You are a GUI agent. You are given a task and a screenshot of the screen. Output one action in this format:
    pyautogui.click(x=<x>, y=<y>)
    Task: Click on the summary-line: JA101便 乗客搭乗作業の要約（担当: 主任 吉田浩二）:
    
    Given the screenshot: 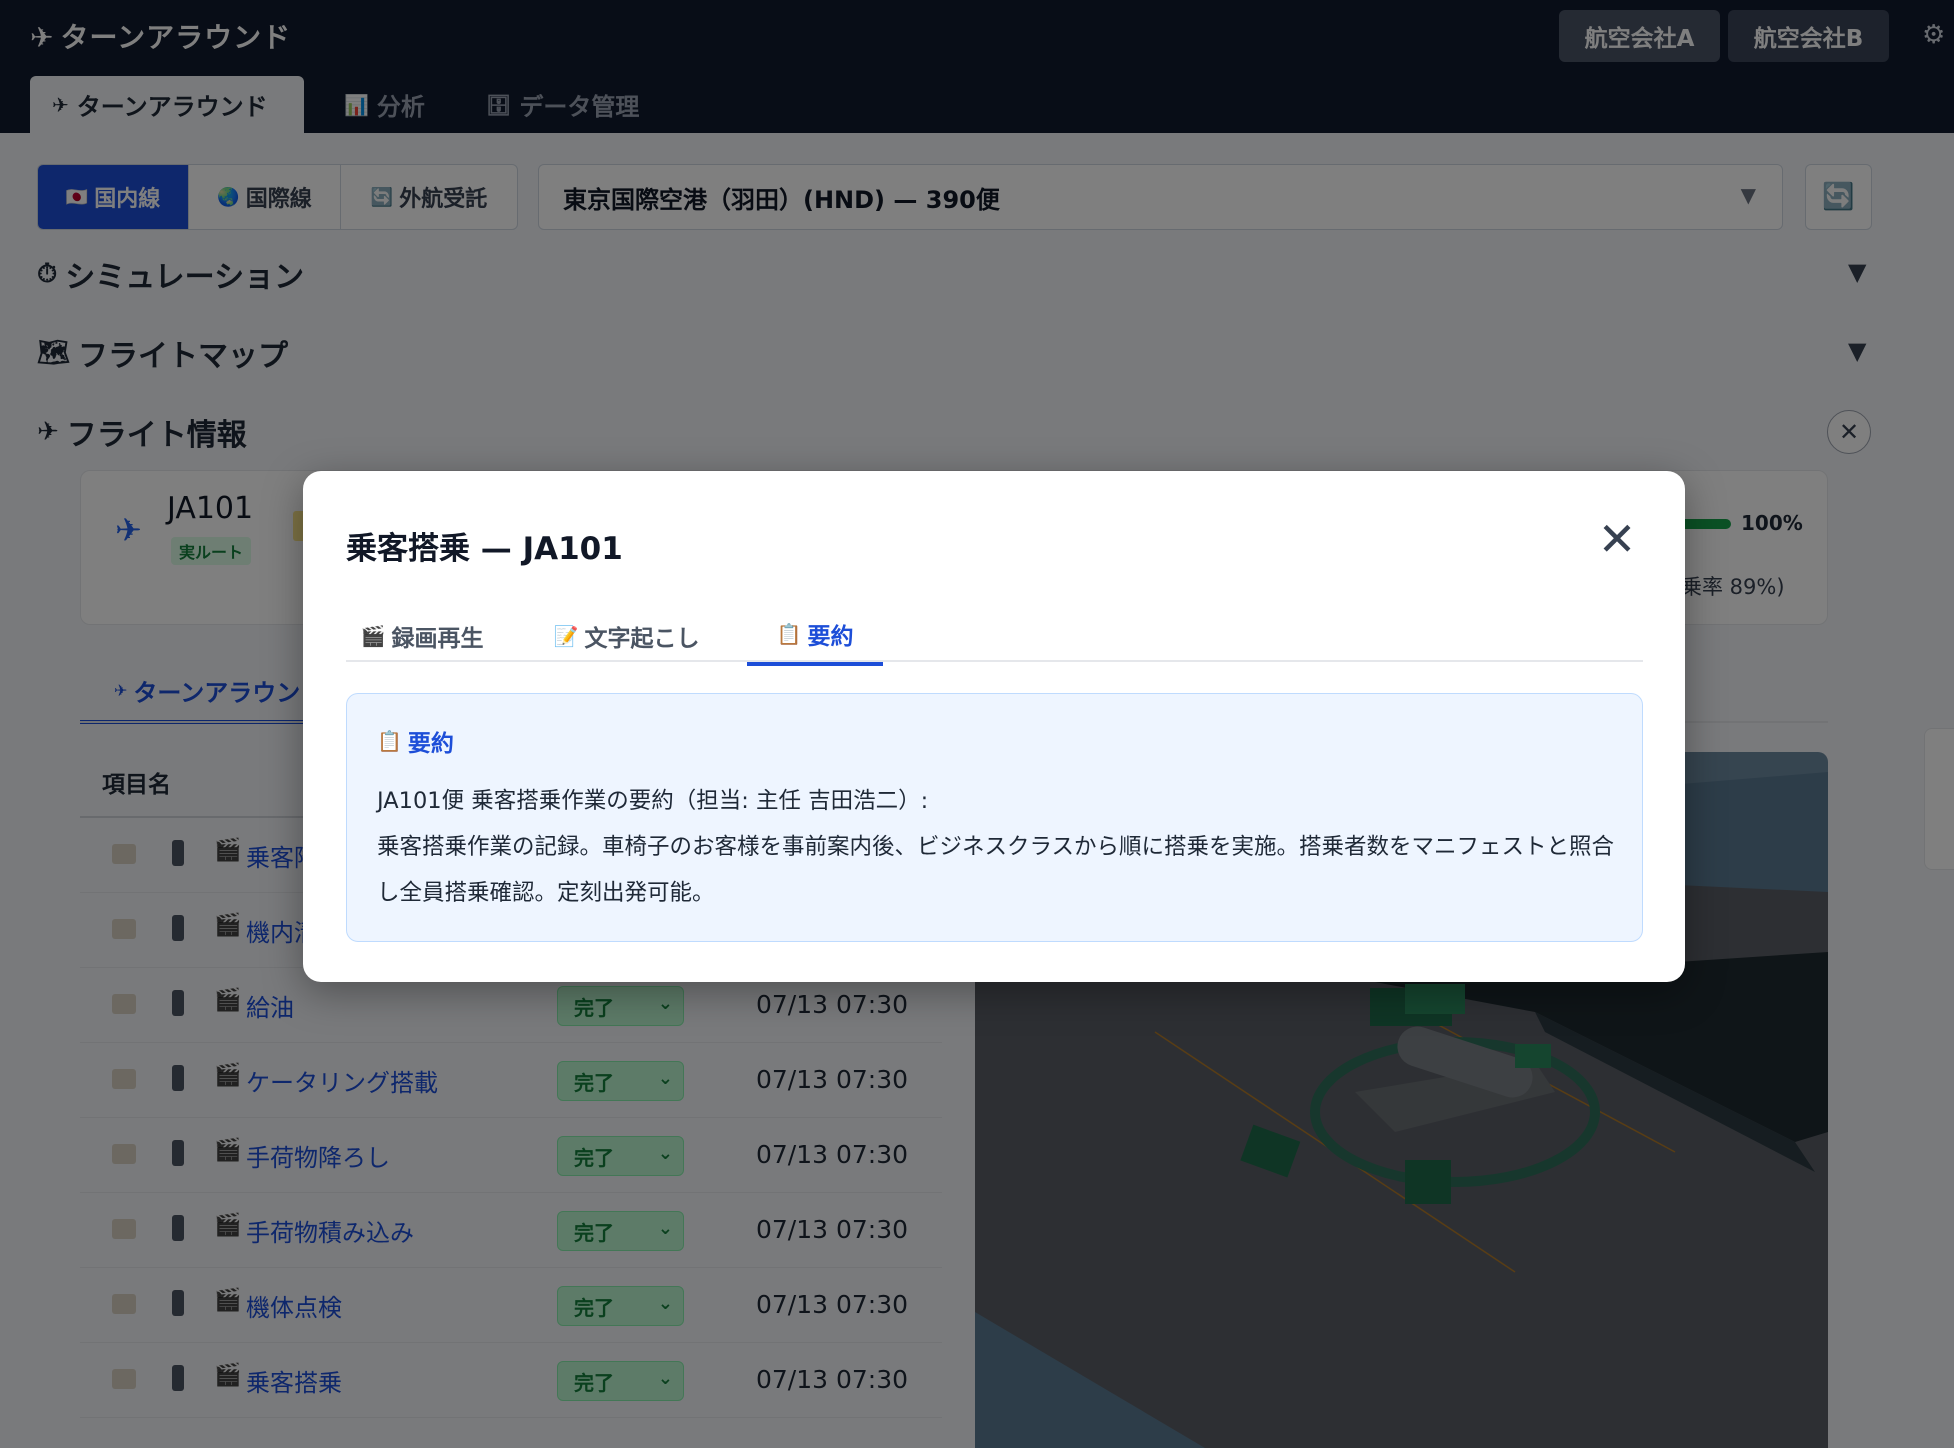 What is the action you would take?
    pyautogui.click(x=653, y=801)
    